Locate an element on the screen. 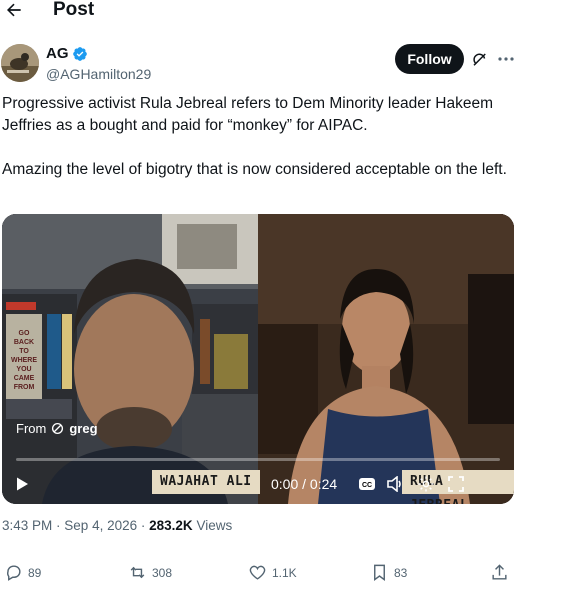 The image size is (567, 596). left-speaker-nameplate: WAJAHAT ALI is located at coordinates (206, 482).